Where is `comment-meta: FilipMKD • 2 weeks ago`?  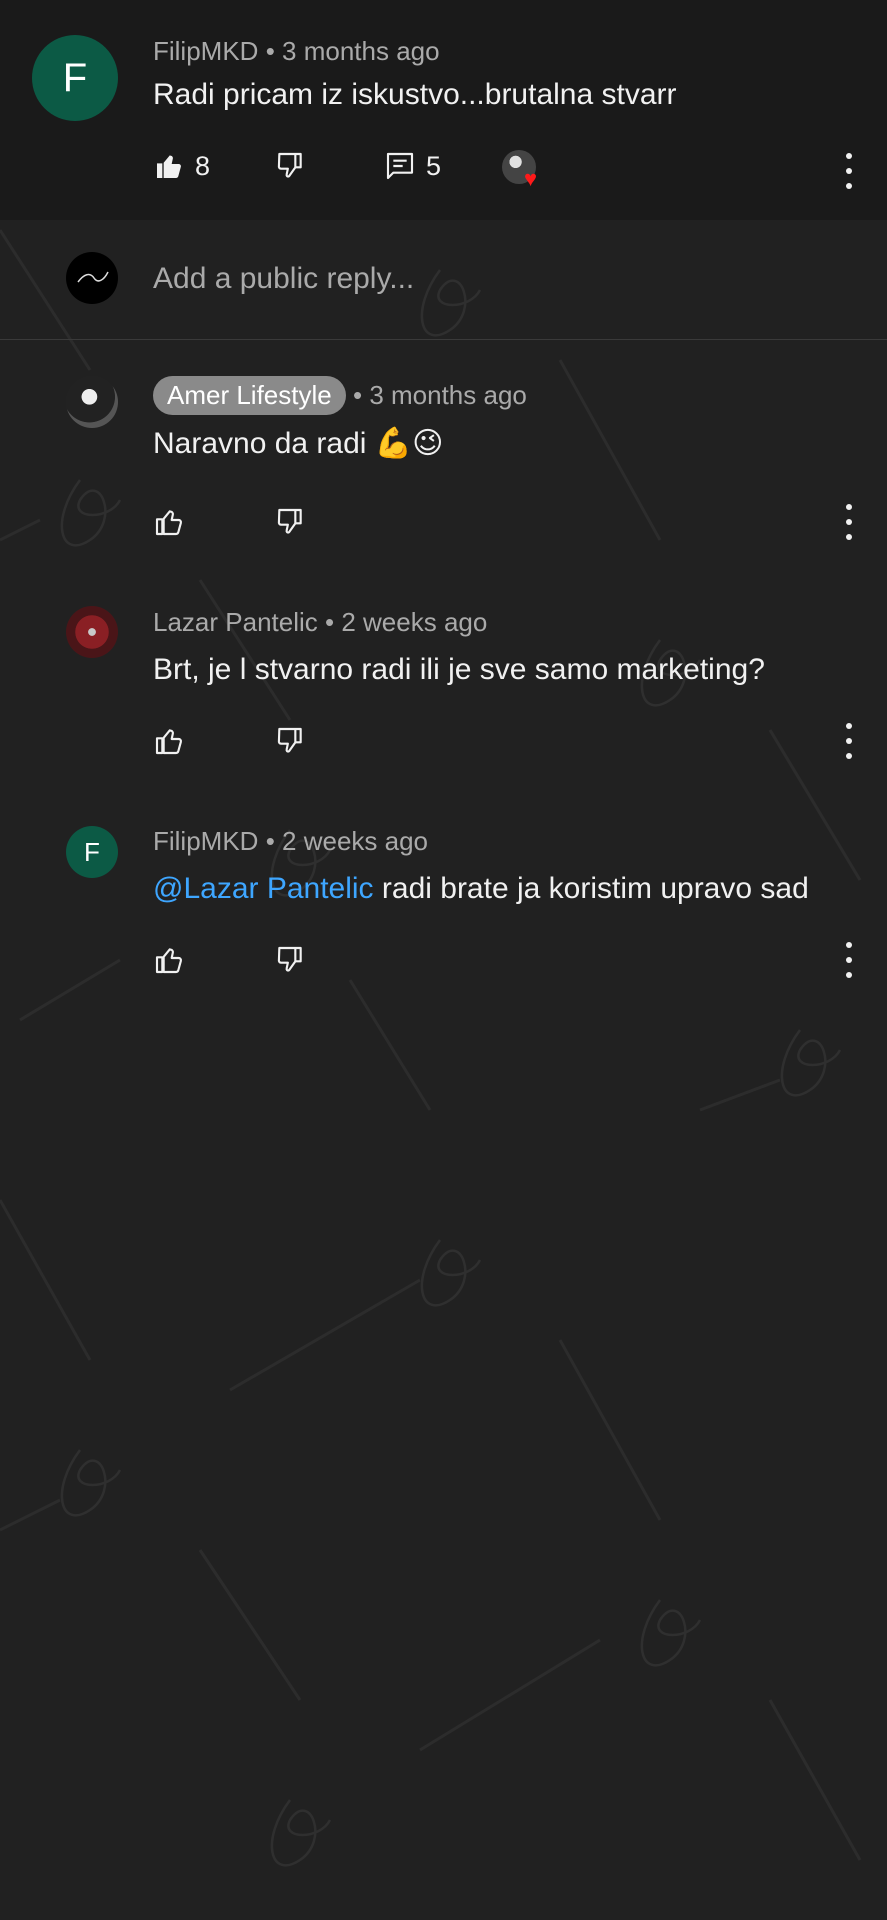
comment-meta: FilipMKD • 2 weeks ago is located at coordinates (290, 841).